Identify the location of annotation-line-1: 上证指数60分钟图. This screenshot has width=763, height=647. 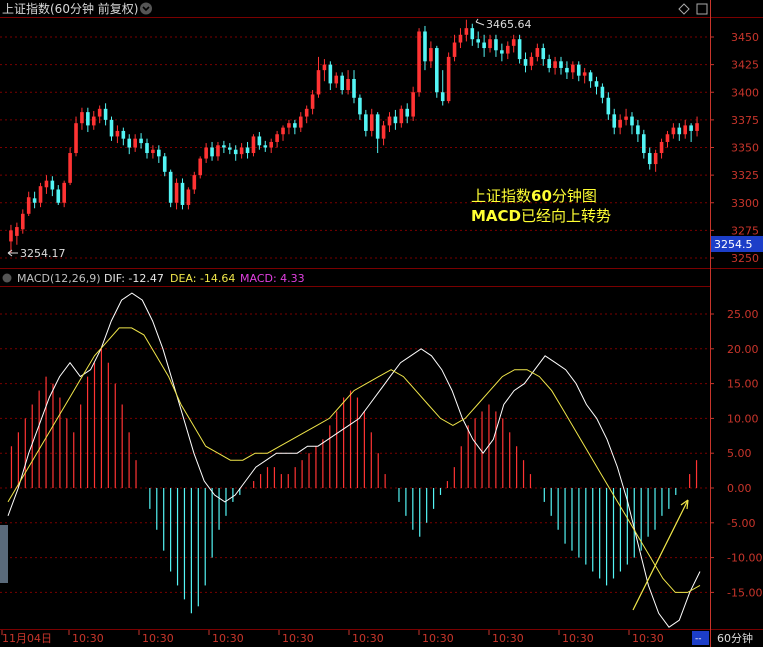
(534, 196).